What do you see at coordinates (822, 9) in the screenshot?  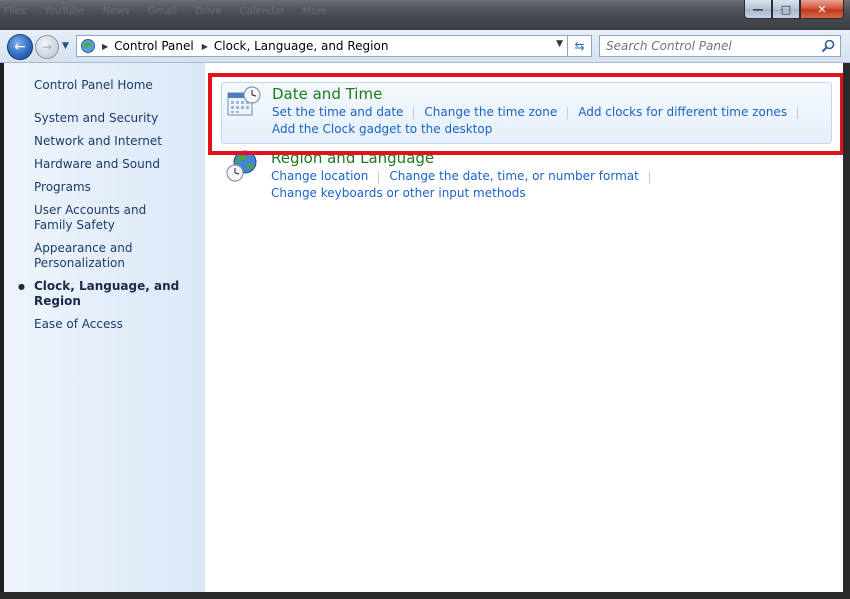 I see `close-button: ✕` at bounding box center [822, 9].